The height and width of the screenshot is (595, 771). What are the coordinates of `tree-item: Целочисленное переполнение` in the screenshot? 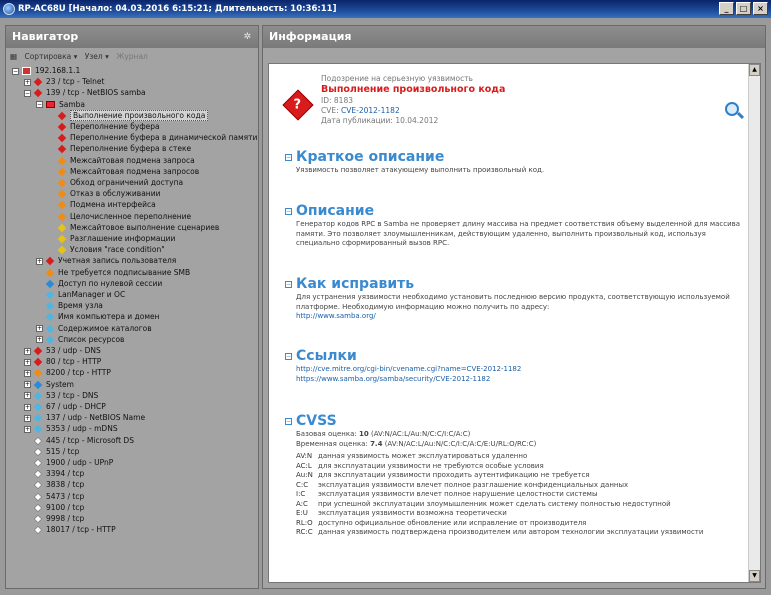 It's located at (119, 216).